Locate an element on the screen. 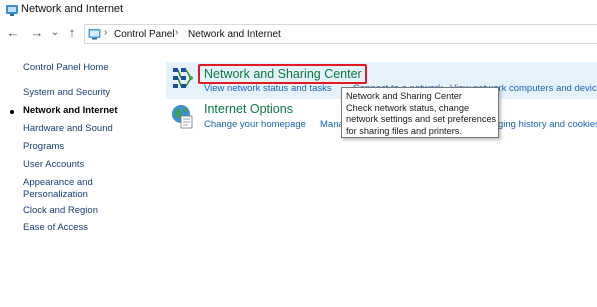 The height and width of the screenshot is (307, 597). network-sharing-icon is located at coordinates (183, 78).